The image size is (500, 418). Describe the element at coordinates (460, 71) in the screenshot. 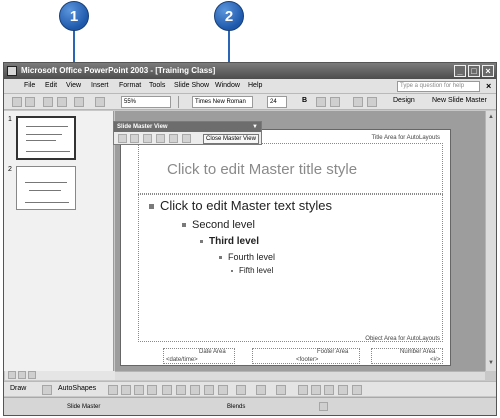

I see `minimize-button: _` at that location.